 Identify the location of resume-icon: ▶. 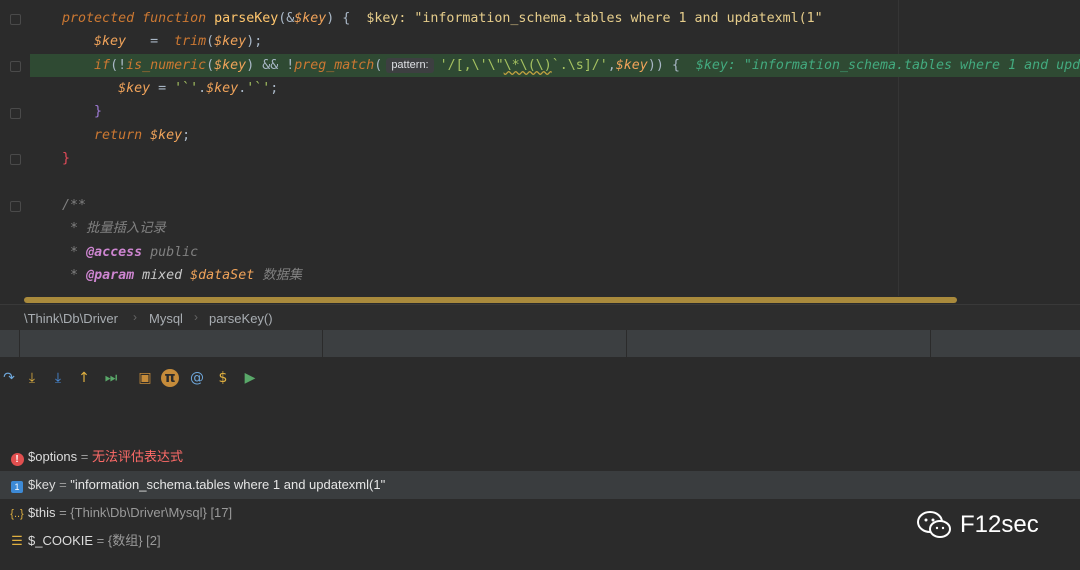
(250, 378).